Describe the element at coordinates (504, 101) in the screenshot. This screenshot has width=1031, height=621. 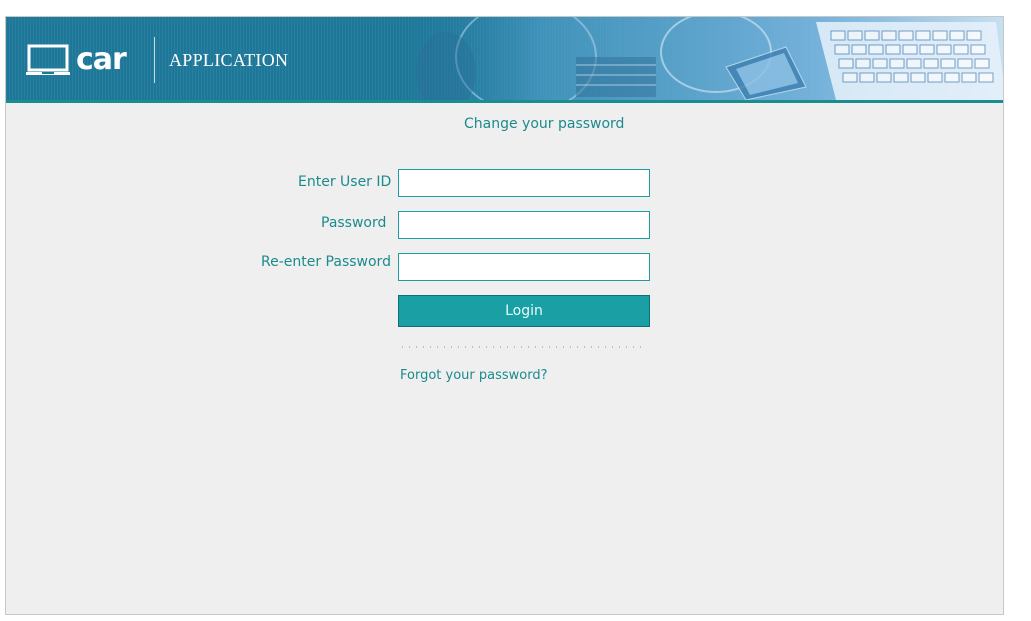
I see `banner-accent-line` at that location.